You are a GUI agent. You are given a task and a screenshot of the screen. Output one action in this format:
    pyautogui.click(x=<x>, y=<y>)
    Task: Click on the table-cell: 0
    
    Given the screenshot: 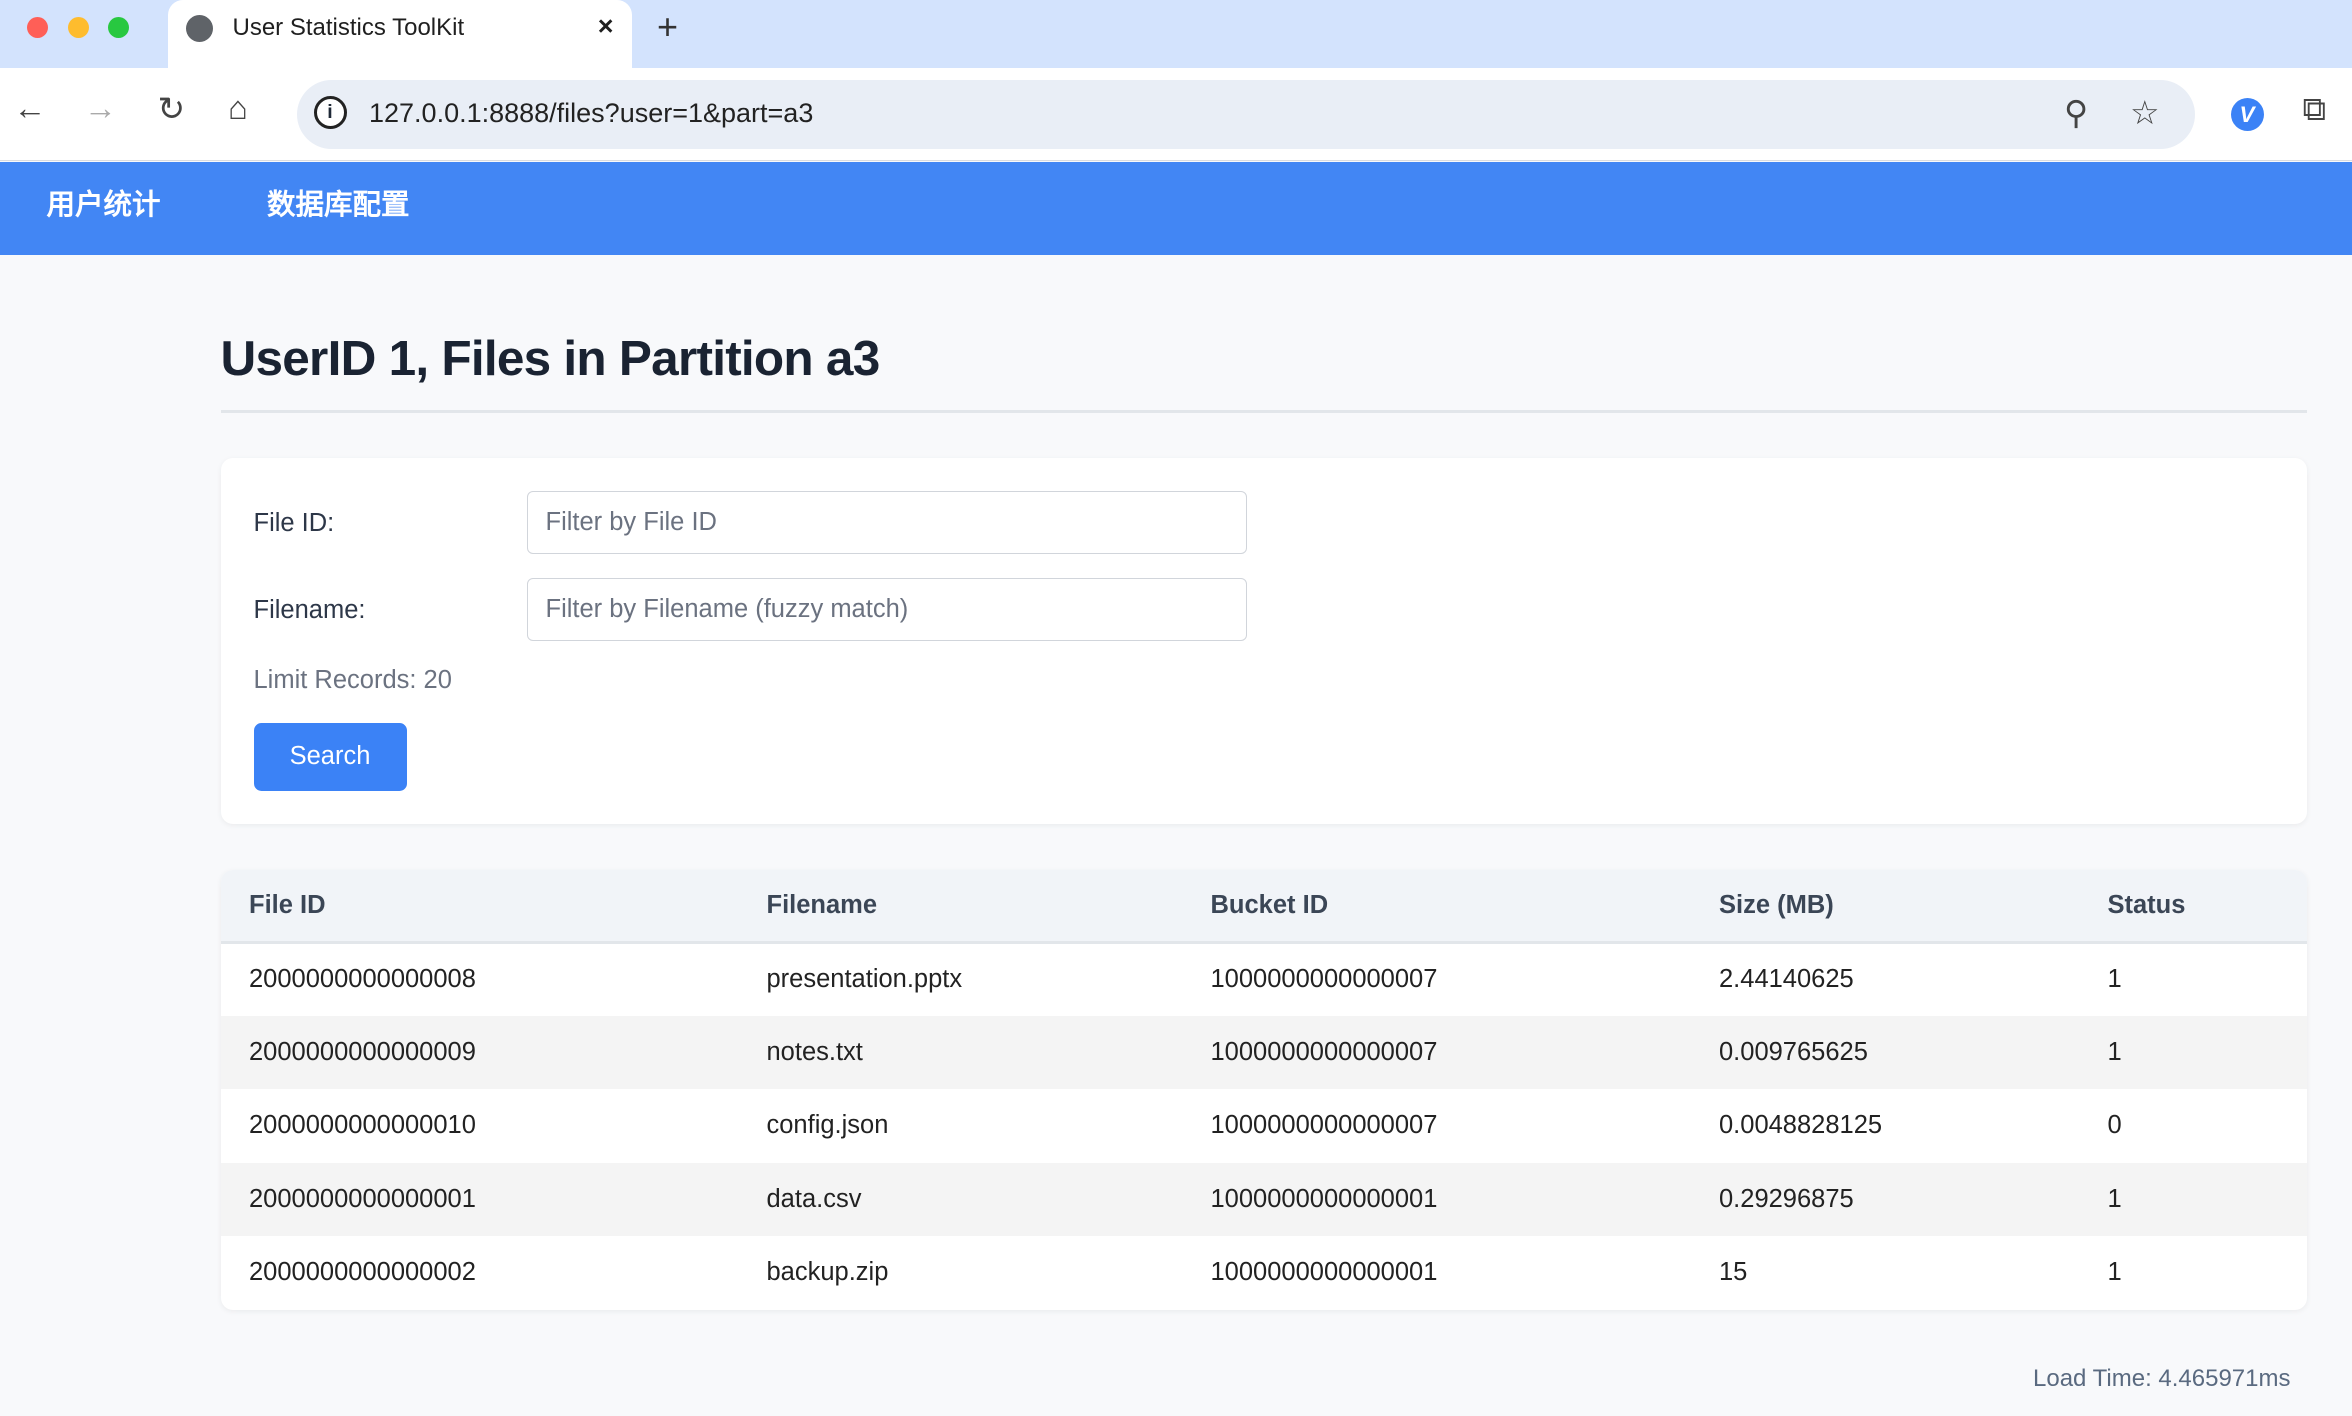 What is the action you would take?
    pyautogui.click(x=2114, y=1125)
    